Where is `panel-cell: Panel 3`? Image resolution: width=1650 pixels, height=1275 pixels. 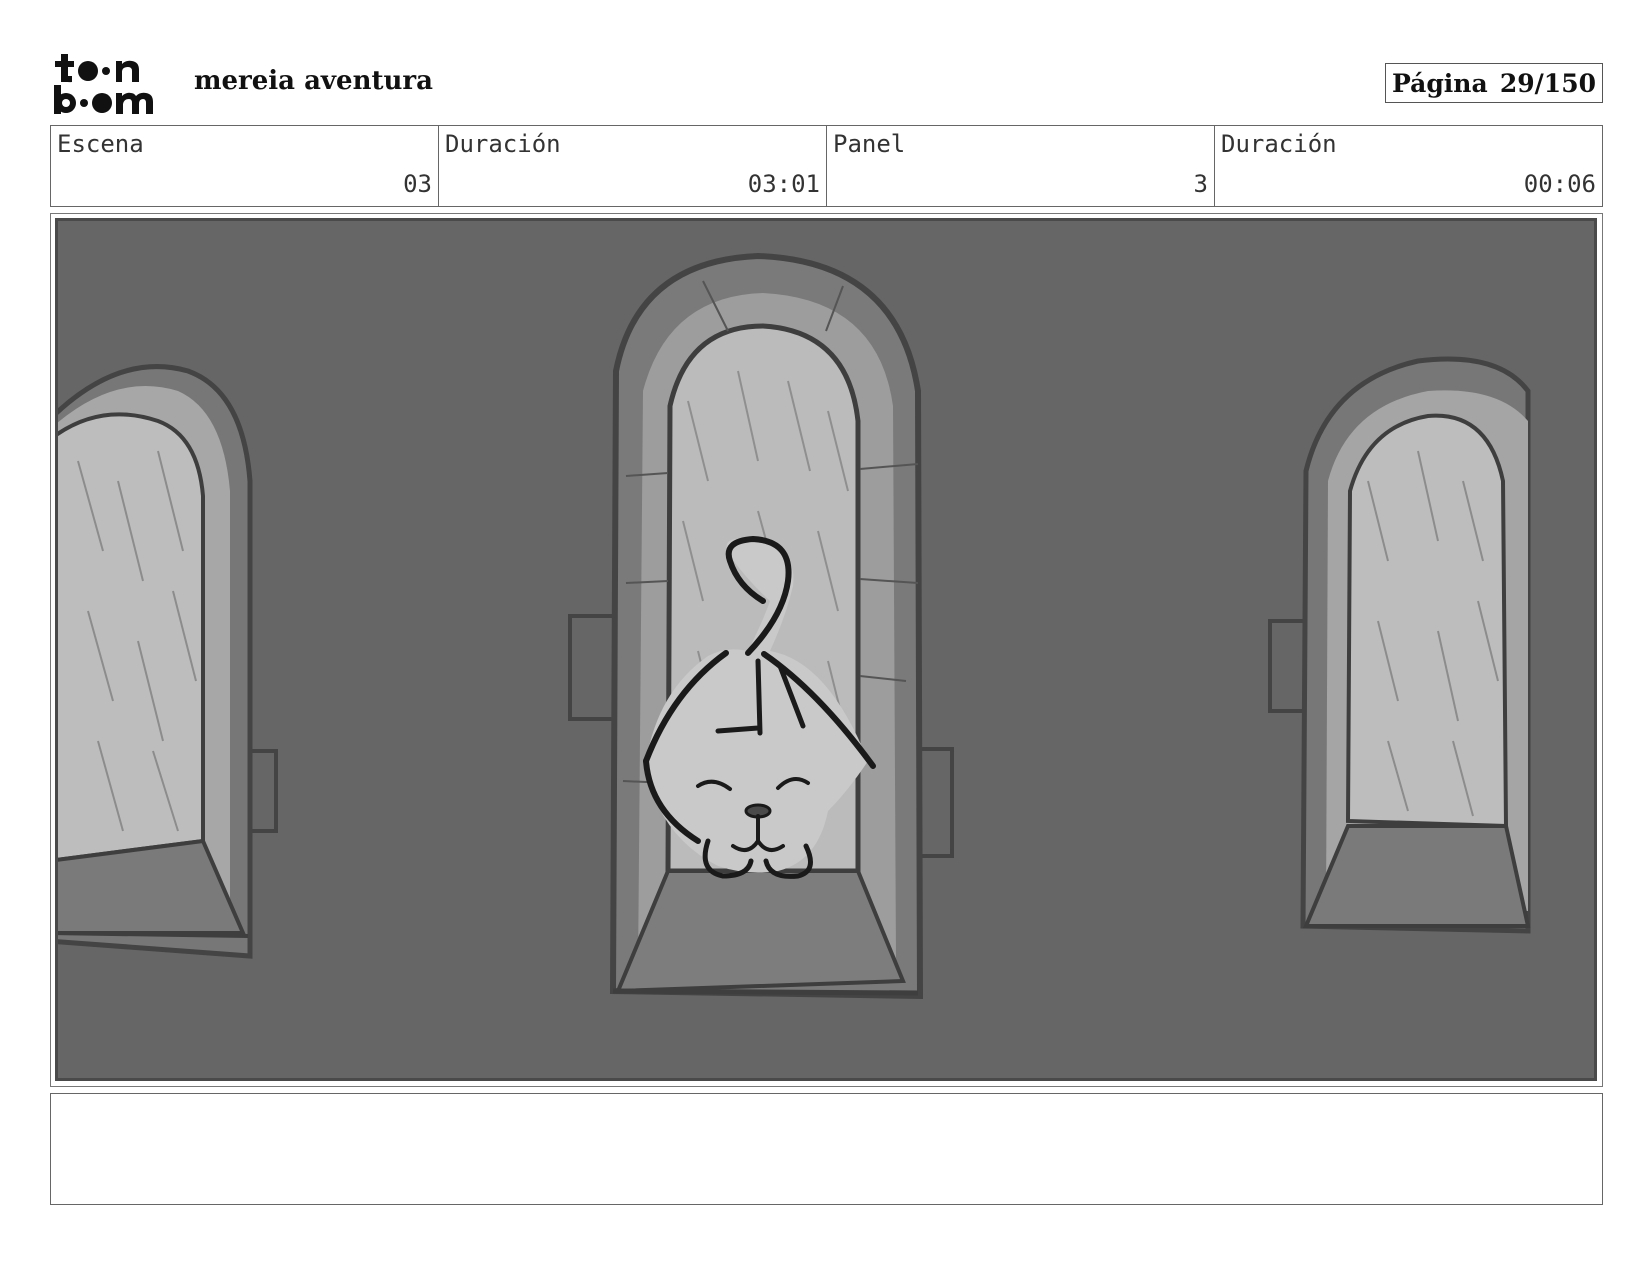 panel-cell: Panel 3 is located at coordinates (1021, 166).